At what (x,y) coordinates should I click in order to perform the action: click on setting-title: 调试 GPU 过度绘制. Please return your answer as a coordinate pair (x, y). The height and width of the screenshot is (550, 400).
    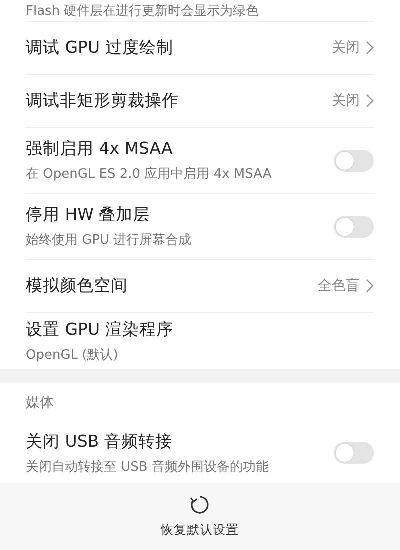
    Looking at the image, I should click on (100, 48).